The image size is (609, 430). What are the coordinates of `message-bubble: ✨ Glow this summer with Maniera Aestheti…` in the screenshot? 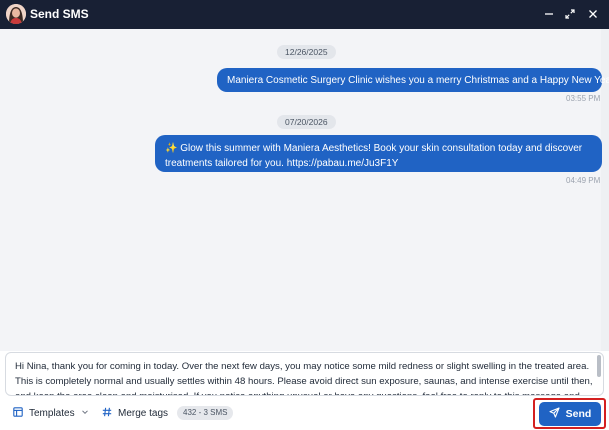 It's located at (378, 153).